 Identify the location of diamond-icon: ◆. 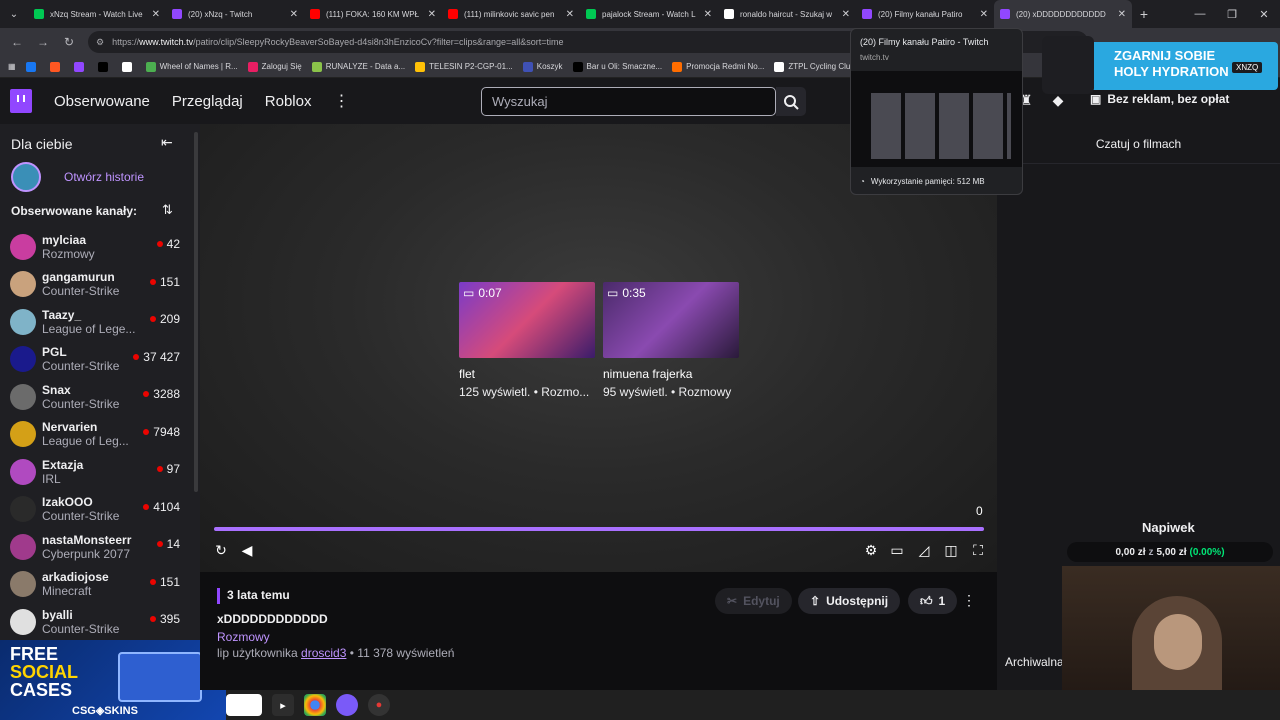
(1058, 100).